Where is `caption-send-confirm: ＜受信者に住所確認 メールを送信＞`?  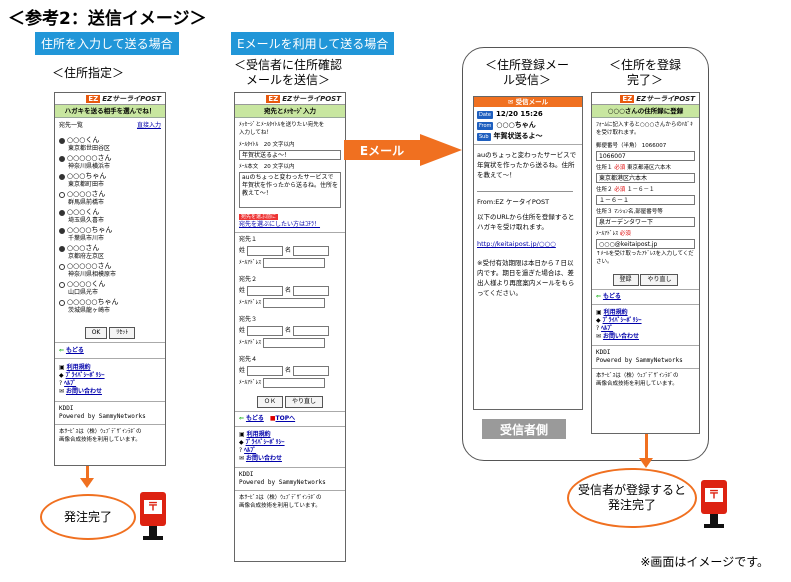 caption-send-confirm: ＜受信者に住所確認 メールを送信＞ is located at coordinates (288, 73).